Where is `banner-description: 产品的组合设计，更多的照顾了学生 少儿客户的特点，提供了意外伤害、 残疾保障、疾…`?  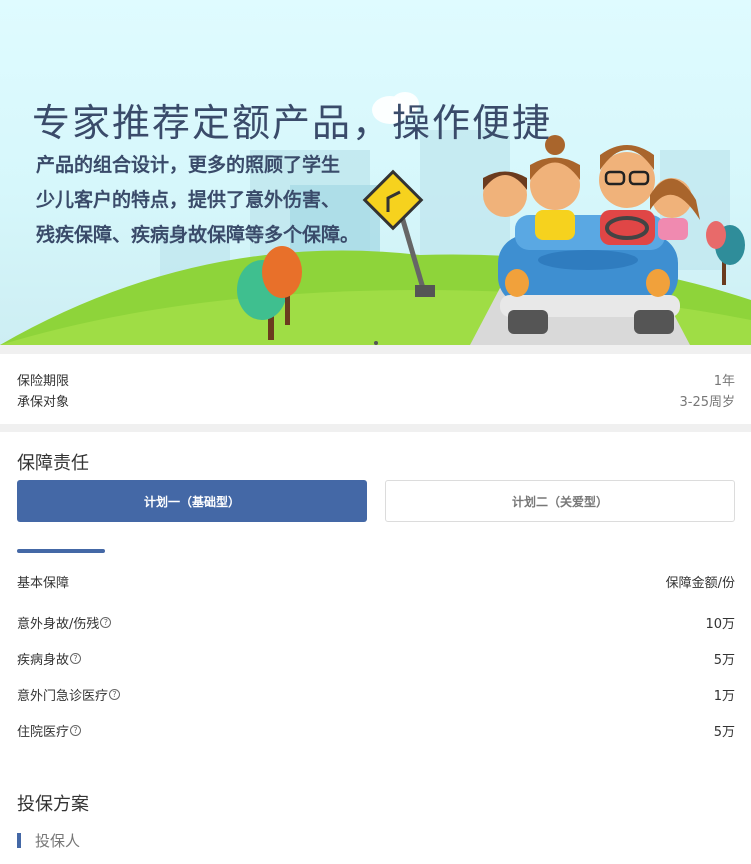
banner-description: 产品的组合设计，更多的照顾了学生 少儿客户的特点，提供了意外伤害、 残疾保障、疾… is located at coordinates (216, 200).